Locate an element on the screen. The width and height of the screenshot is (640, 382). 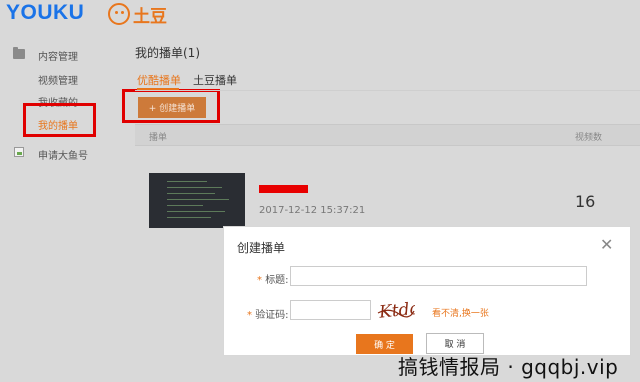
folder-icon is located at coordinates (19, 53).